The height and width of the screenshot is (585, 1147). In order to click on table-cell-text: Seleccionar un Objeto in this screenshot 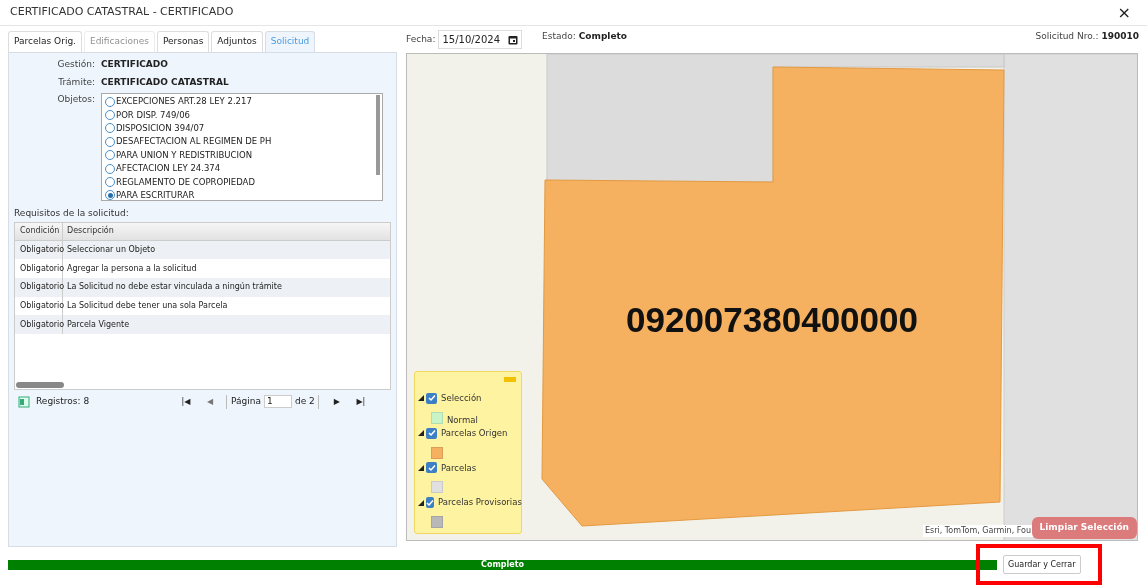, I will do `click(111, 249)`.